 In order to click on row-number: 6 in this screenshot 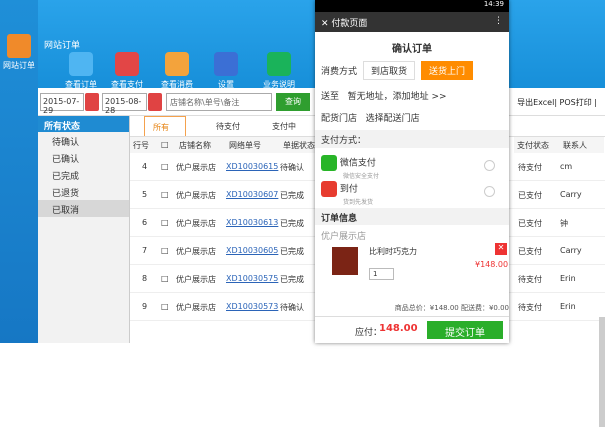, I will do `click(145, 222)`.